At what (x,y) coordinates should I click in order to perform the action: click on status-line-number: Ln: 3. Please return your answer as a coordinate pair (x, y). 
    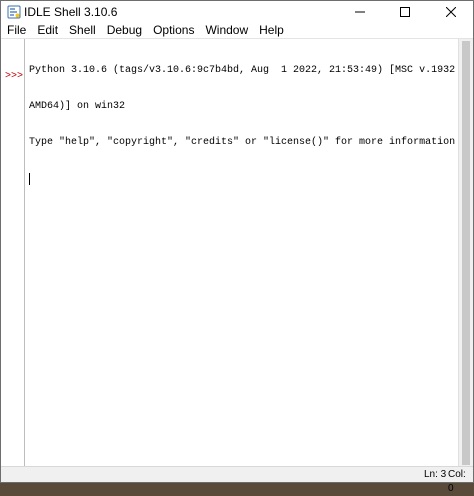
    Looking at the image, I should click on (435, 474).